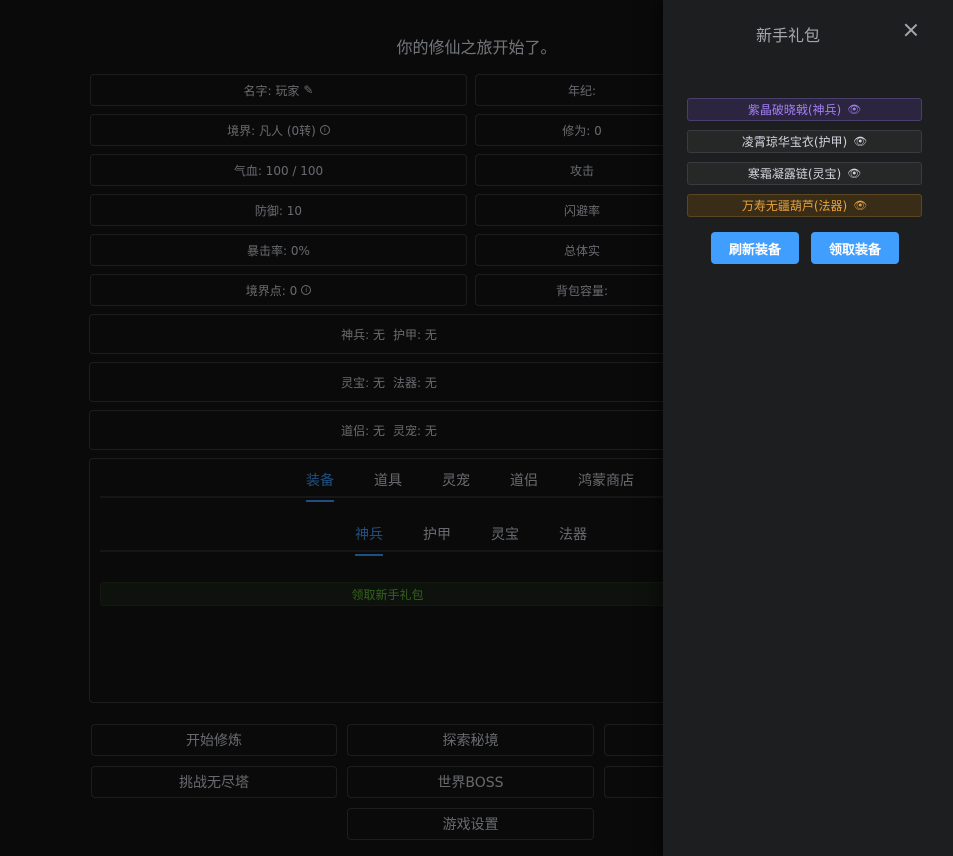 The height and width of the screenshot is (856, 953). I want to click on equip-item-weapon: 紫晶破晓戟(神兵) 👁, so click(804, 109).